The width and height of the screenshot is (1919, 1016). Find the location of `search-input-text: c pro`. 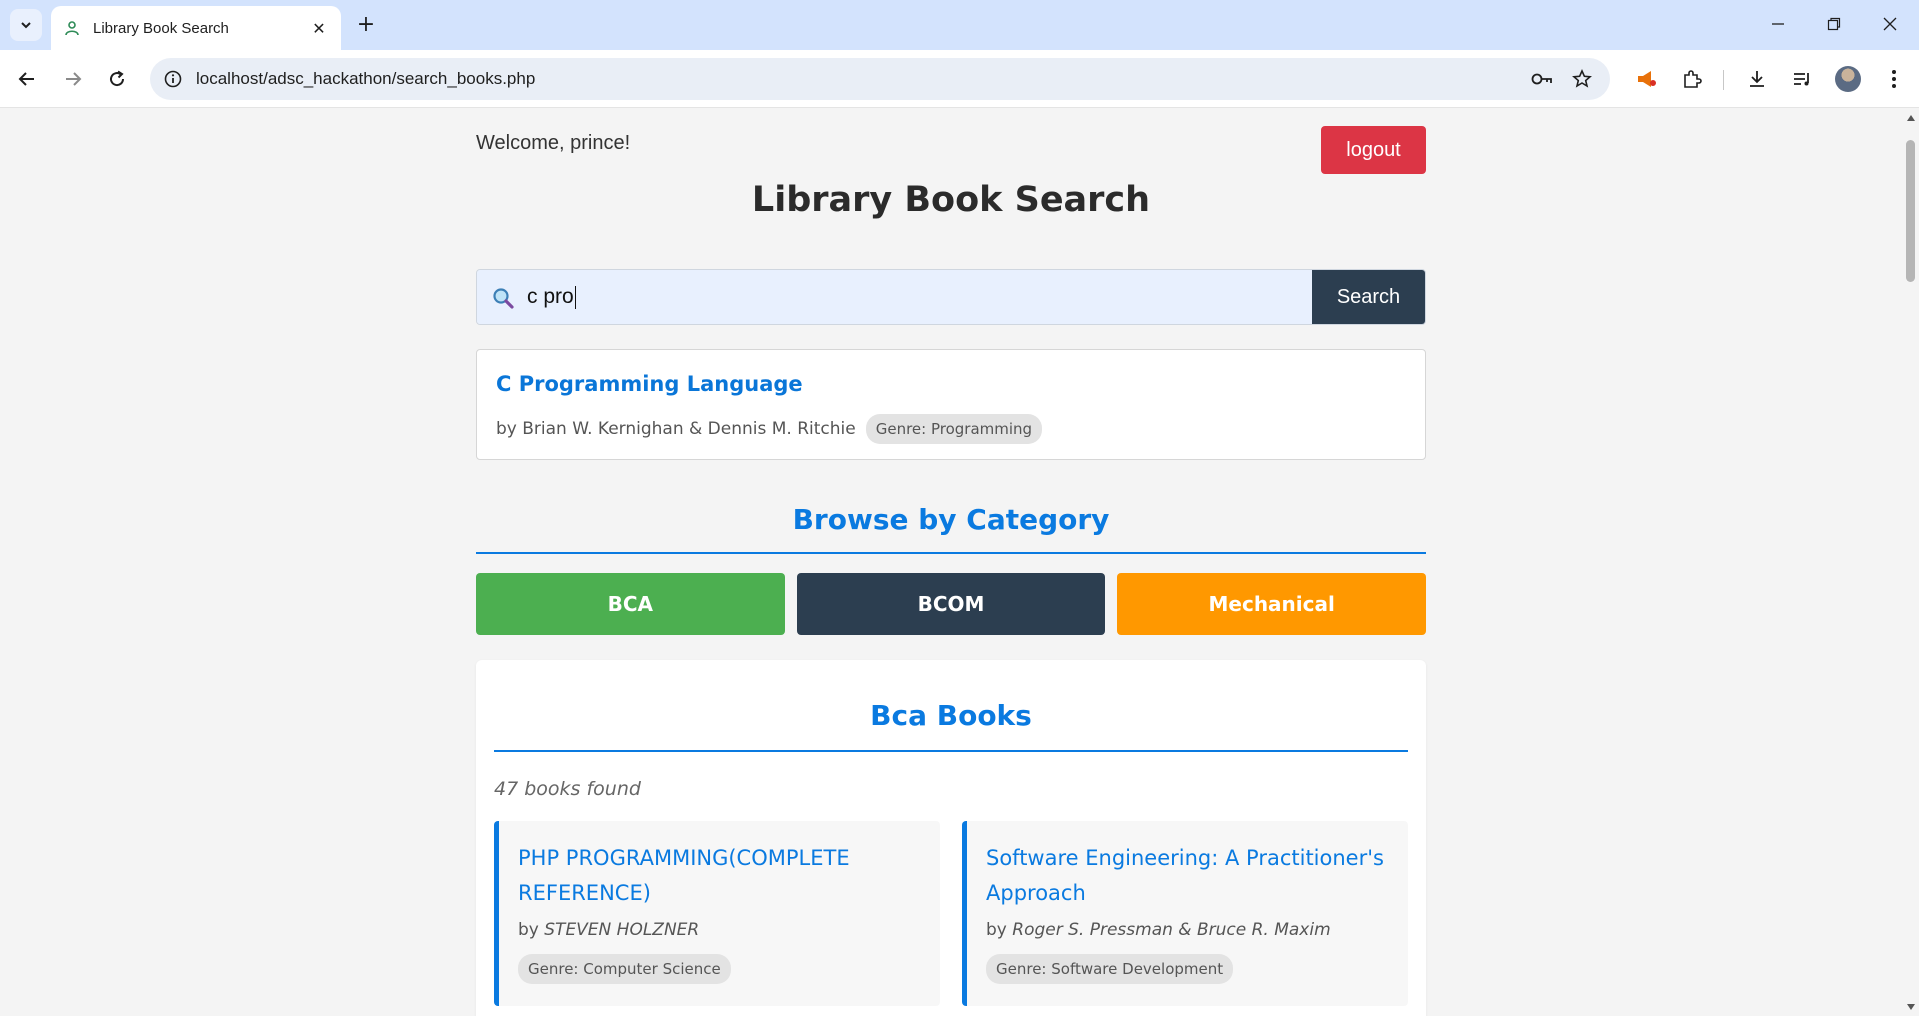

search-input-text: c pro is located at coordinates (551, 297).